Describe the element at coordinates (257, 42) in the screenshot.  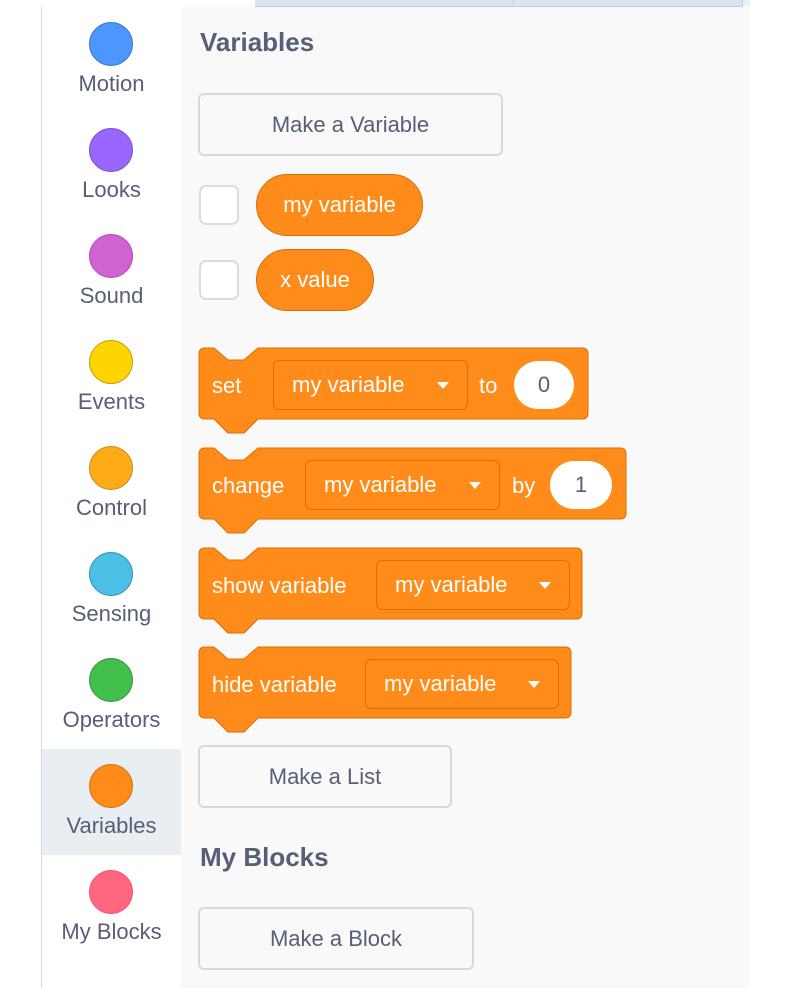
I see `variables-heading: Variables` at that location.